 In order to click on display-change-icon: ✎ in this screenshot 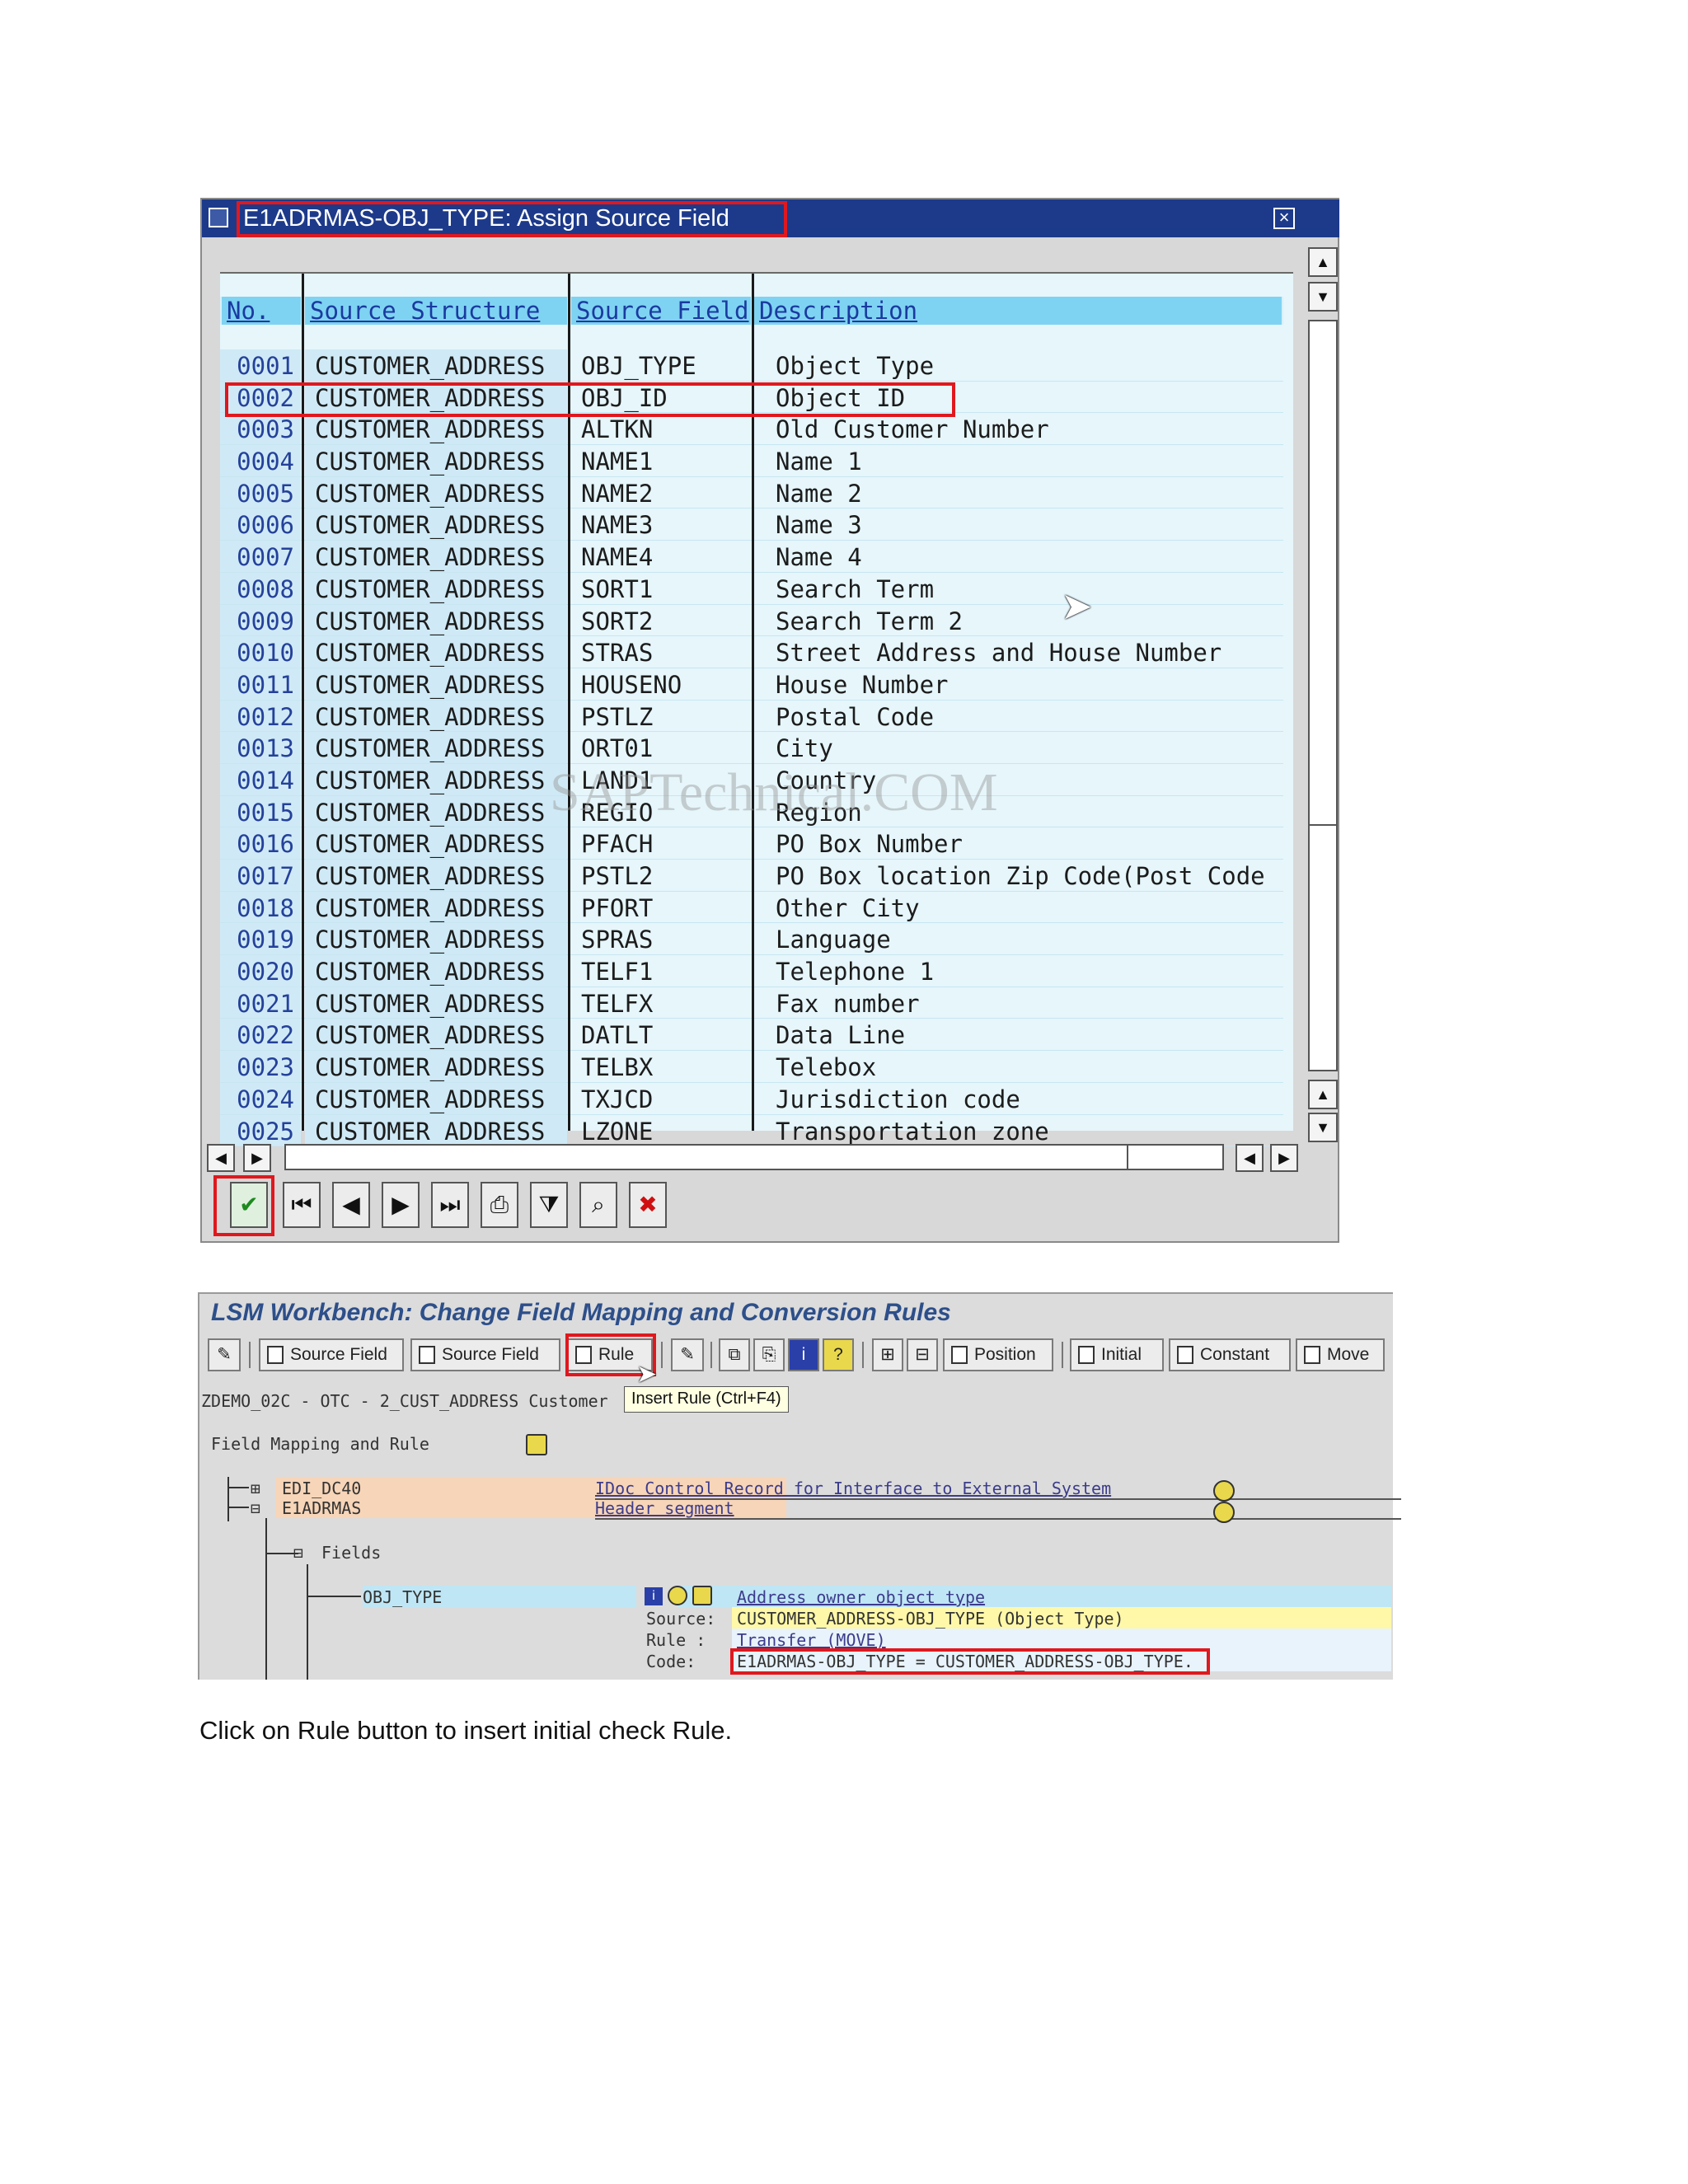, I will do `click(225, 1354)`.